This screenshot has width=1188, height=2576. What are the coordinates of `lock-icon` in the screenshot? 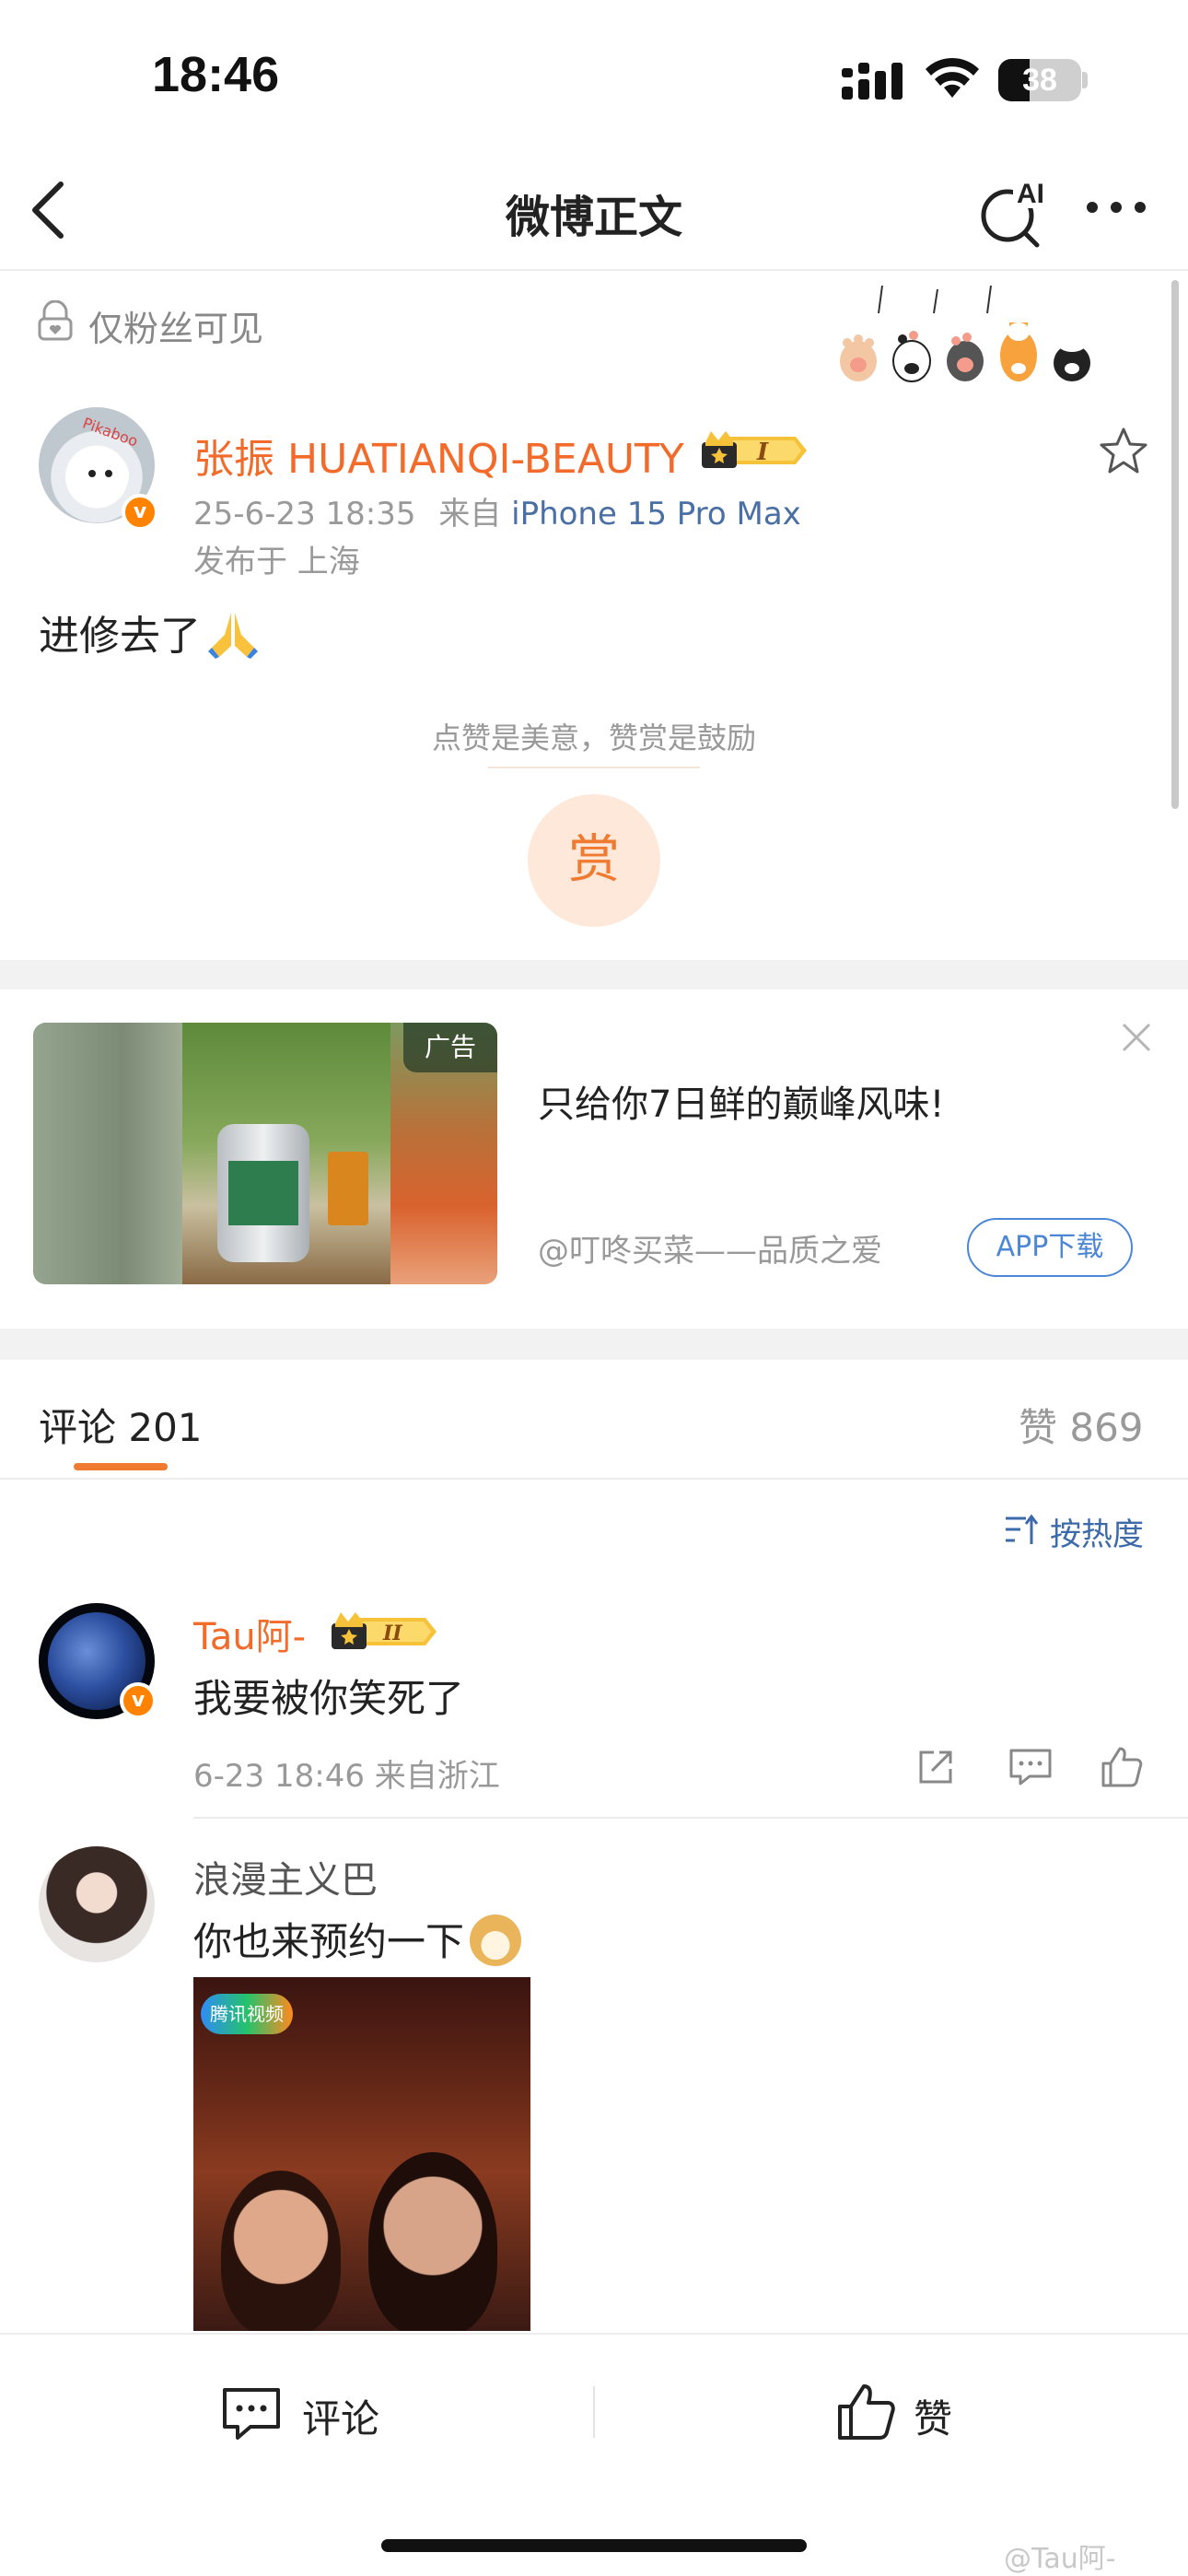 It's located at (55, 320).